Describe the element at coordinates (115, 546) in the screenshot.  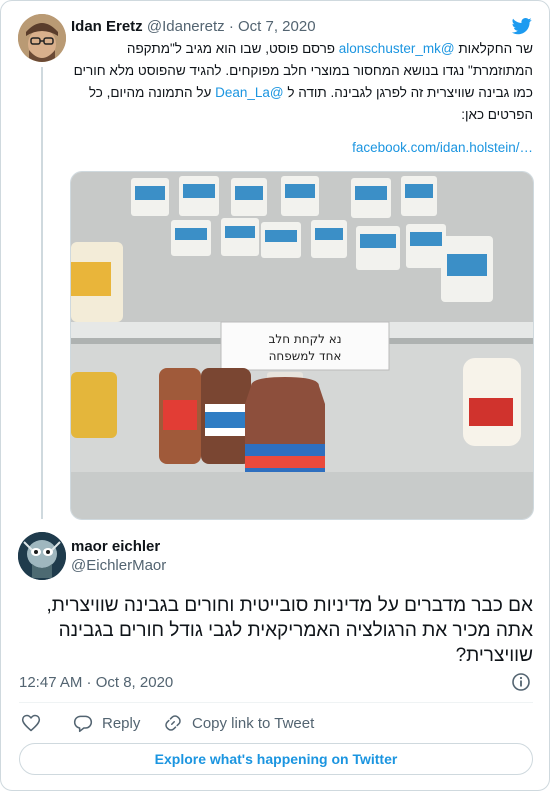
I see `author-name: maor eichler` at that location.